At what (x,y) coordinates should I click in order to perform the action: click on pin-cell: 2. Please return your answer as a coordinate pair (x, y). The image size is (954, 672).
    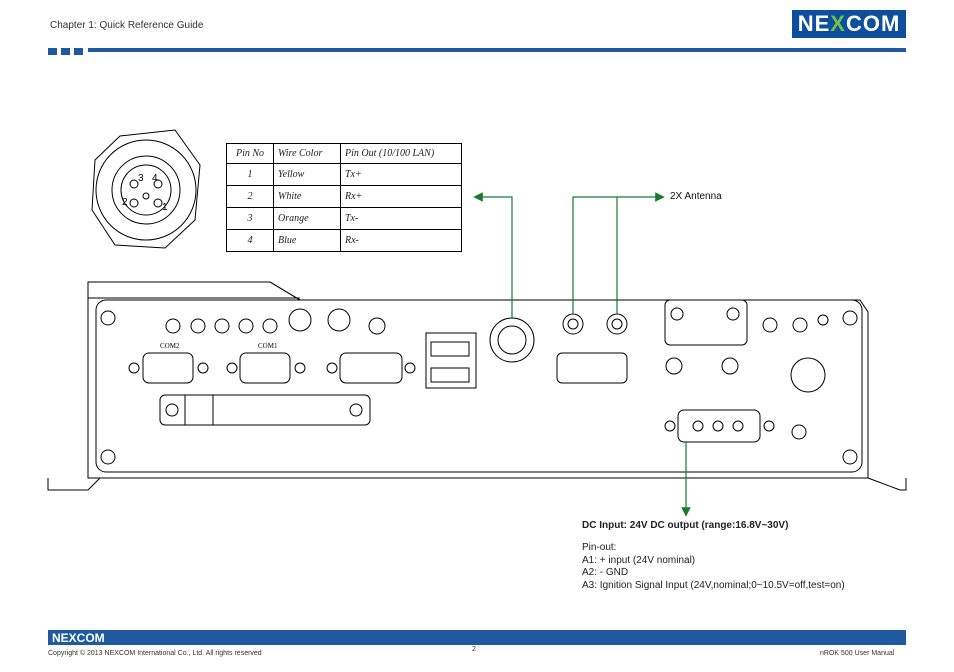
    Looking at the image, I should click on (250, 196).